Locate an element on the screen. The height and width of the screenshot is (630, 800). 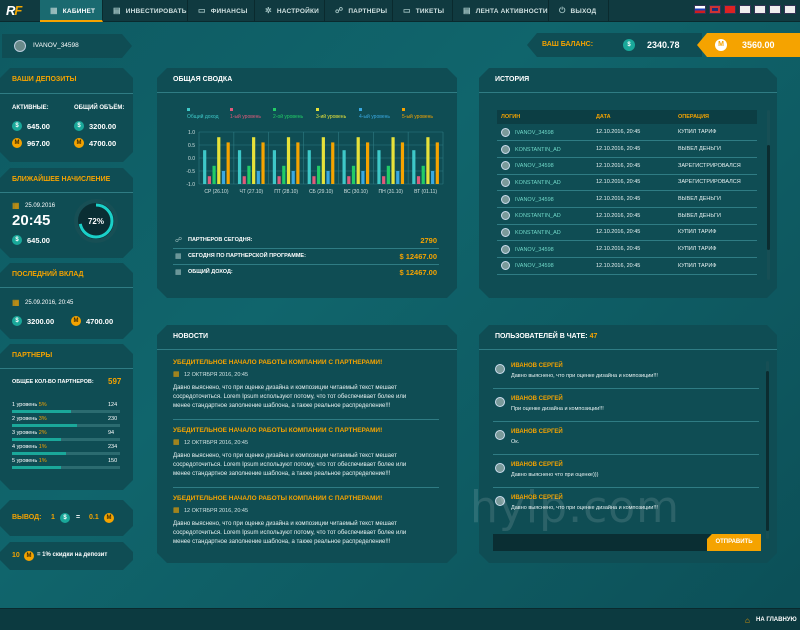
footer: ⌂ НА ГЛАВНУЮ is located at coordinates (400, 619).